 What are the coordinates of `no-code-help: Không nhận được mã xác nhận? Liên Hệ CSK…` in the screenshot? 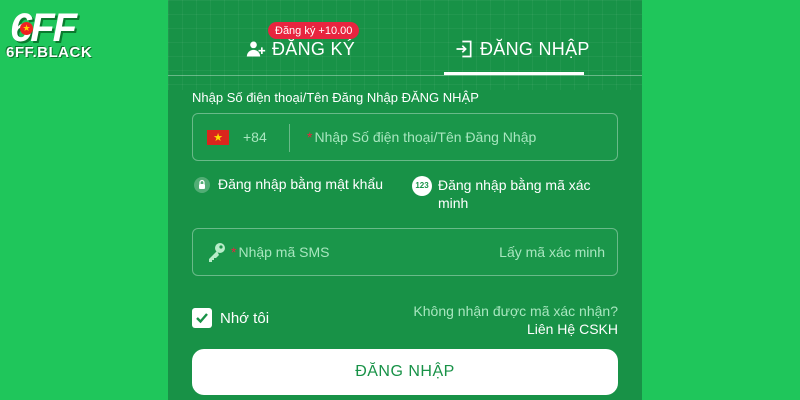 It's located at (515, 320).